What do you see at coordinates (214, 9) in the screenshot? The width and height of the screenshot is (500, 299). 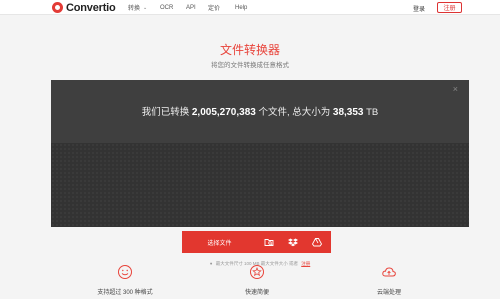 I see `nav-item-pricing-label: 定价` at bounding box center [214, 9].